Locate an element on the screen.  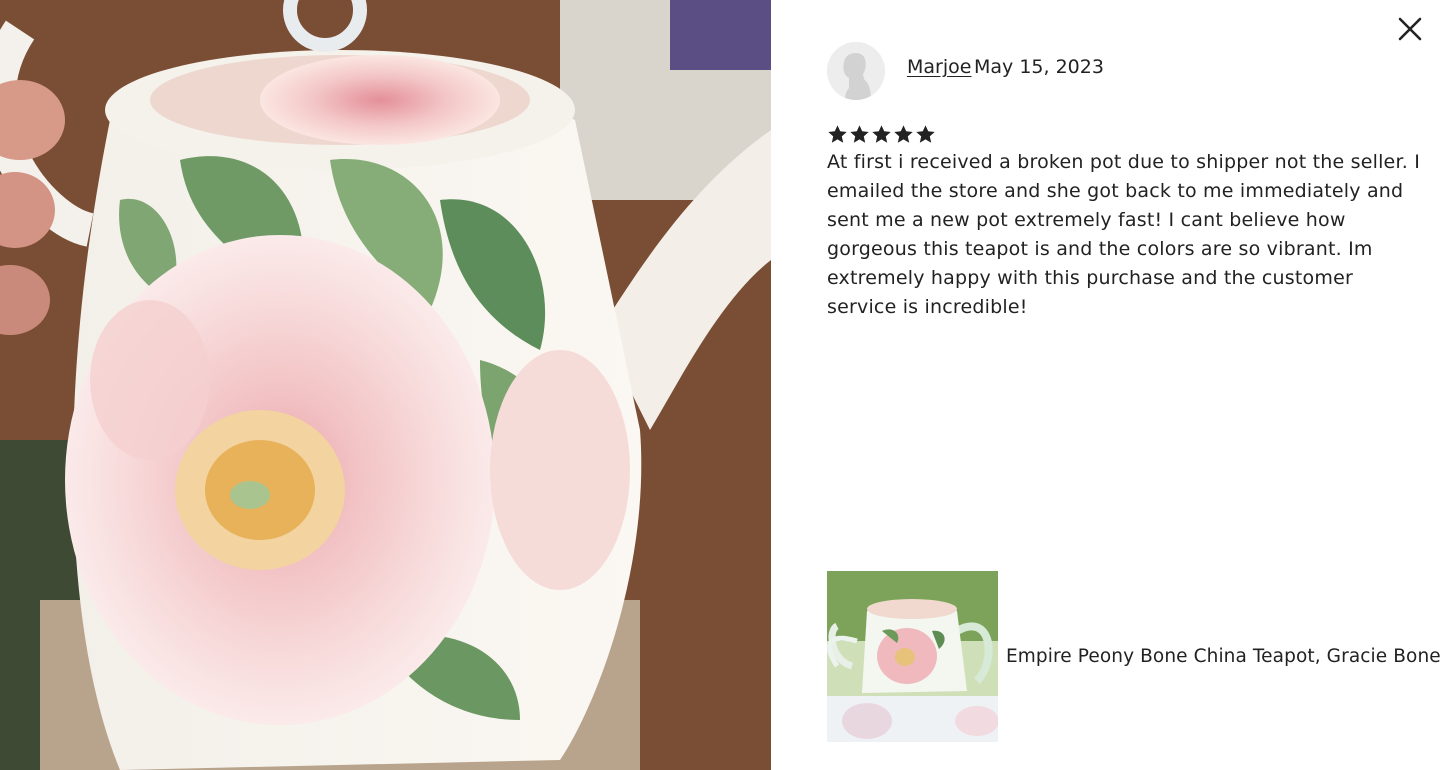
product-thumbnail-image is located at coordinates (912, 656).